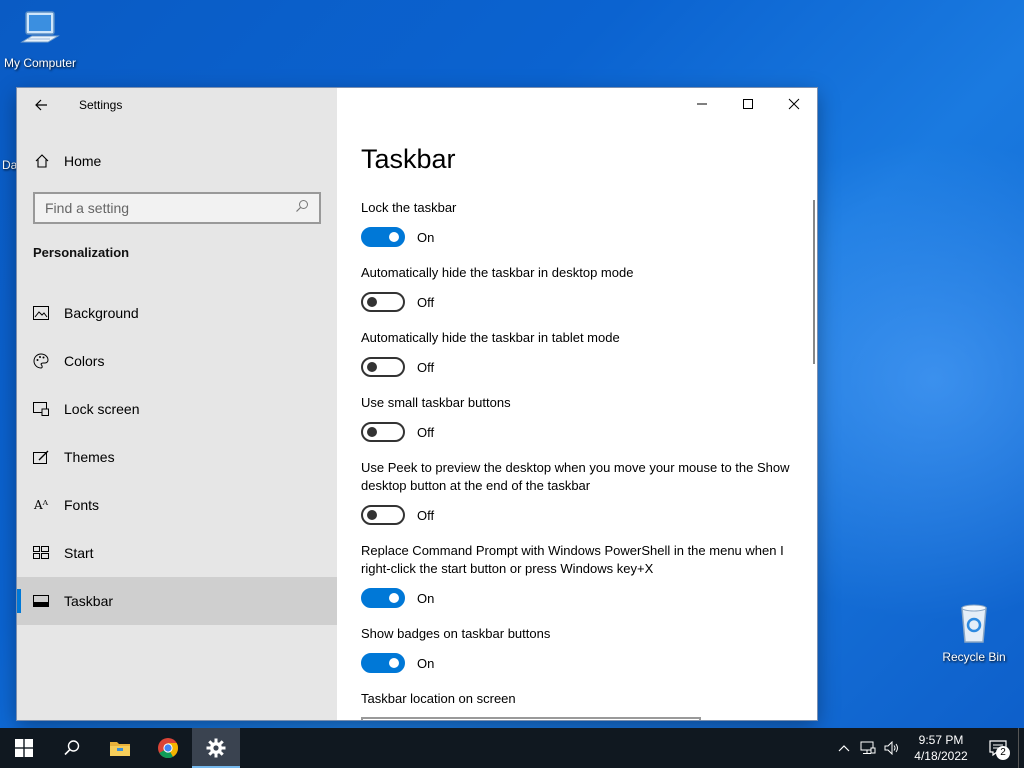  Describe the element at coordinates (814, 282) in the screenshot. I see `scrollbar` at that location.